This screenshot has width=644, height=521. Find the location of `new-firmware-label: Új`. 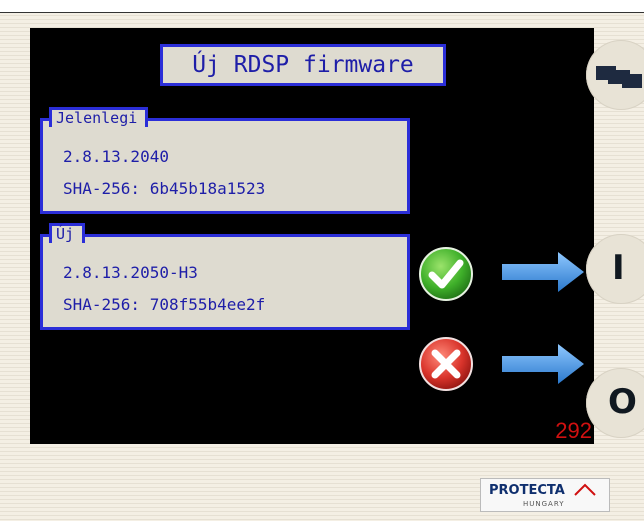

new-firmware-label: Új is located at coordinates (67, 233).